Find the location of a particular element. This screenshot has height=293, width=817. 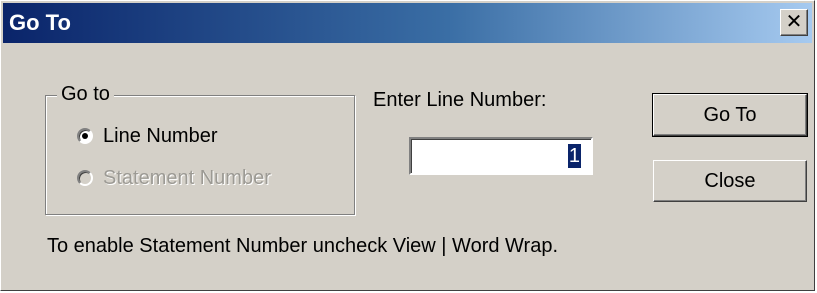

radio-statement-number: Statement Number is located at coordinates (174, 178).